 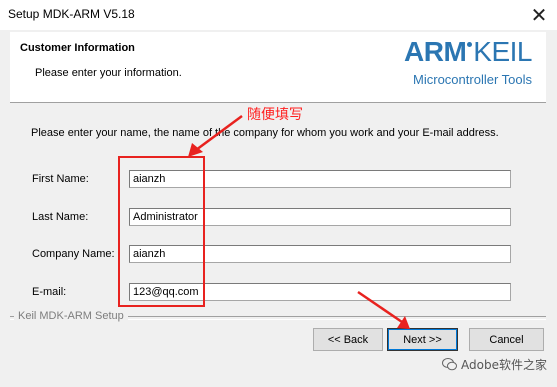 What do you see at coordinates (71, 14) in the screenshot?
I see `window-title: Setup MDK-ARM V5.18` at bounding box center [71, 14].